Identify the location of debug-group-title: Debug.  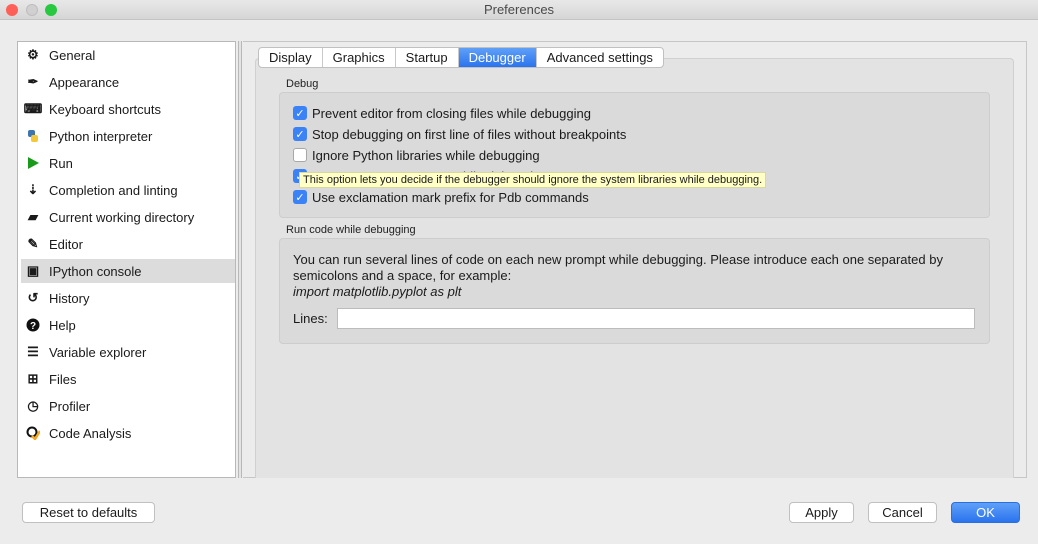
(302, 84).